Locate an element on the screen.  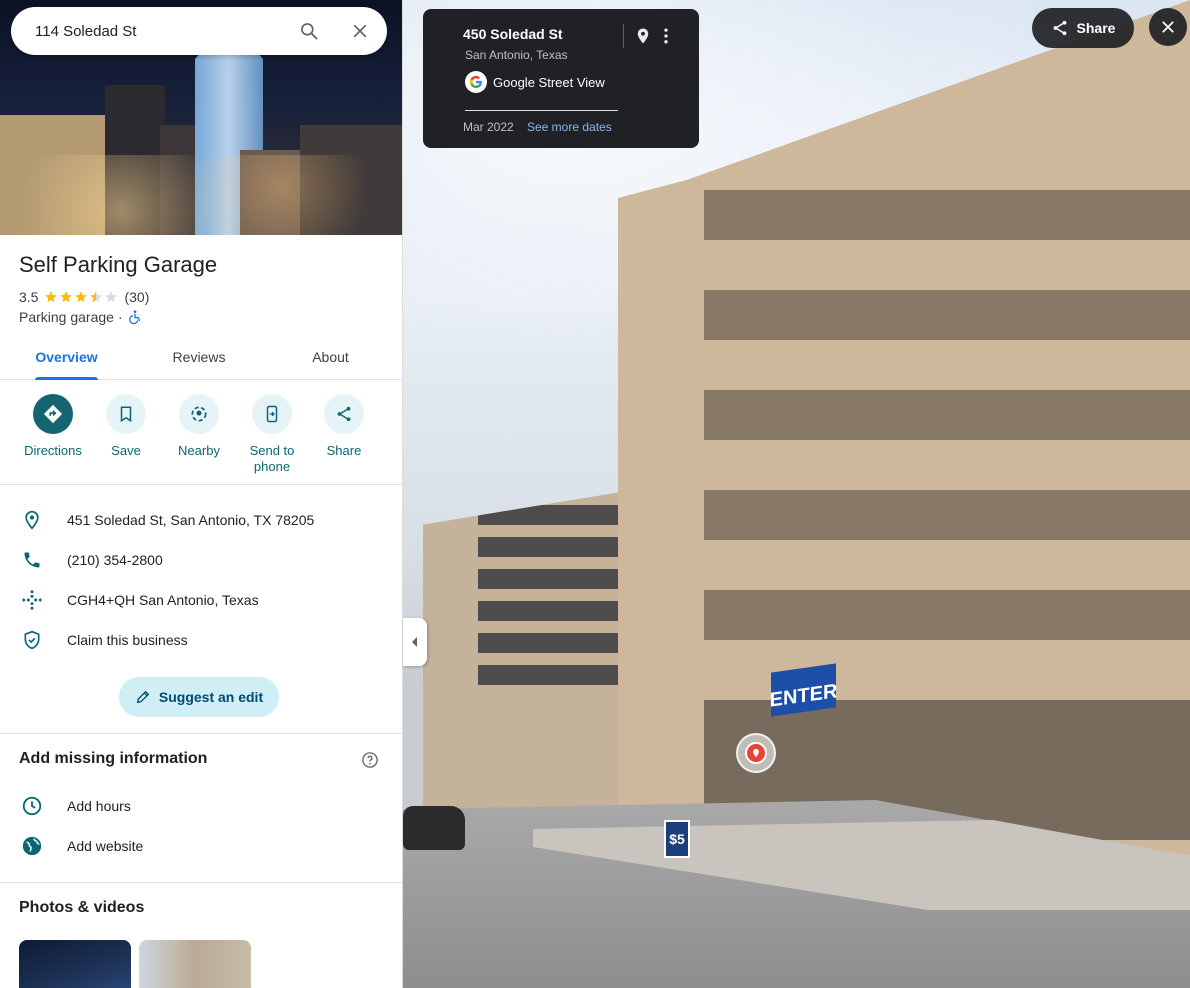
directions-button: Directions is located at coordinates (53, 426).